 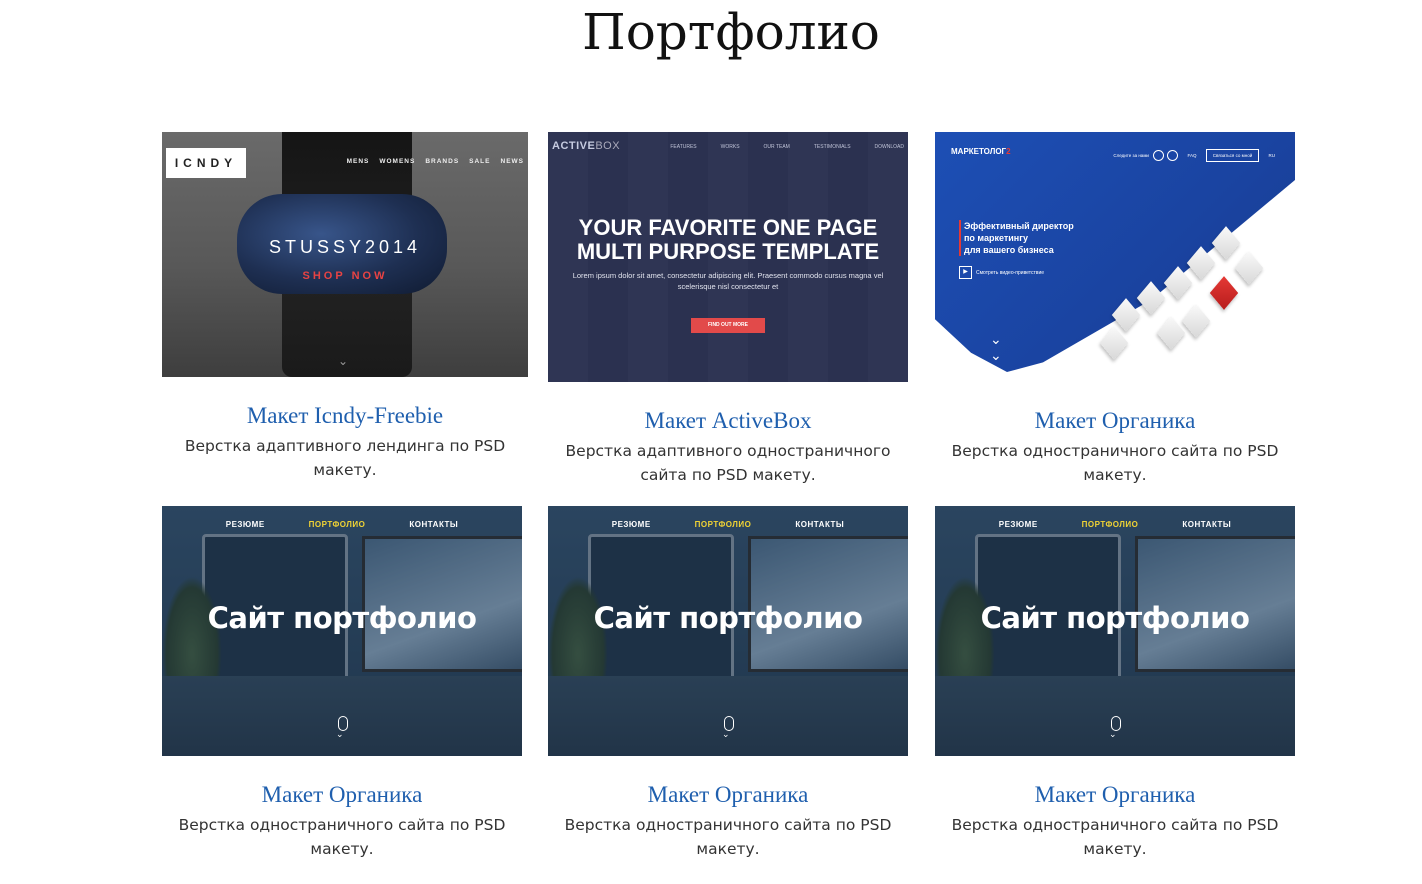 What do you see at coordinates (345, 247) in the screenshot?
I see `icndy-brand-text: STUSSY2014` at bounding box center [345, 247].